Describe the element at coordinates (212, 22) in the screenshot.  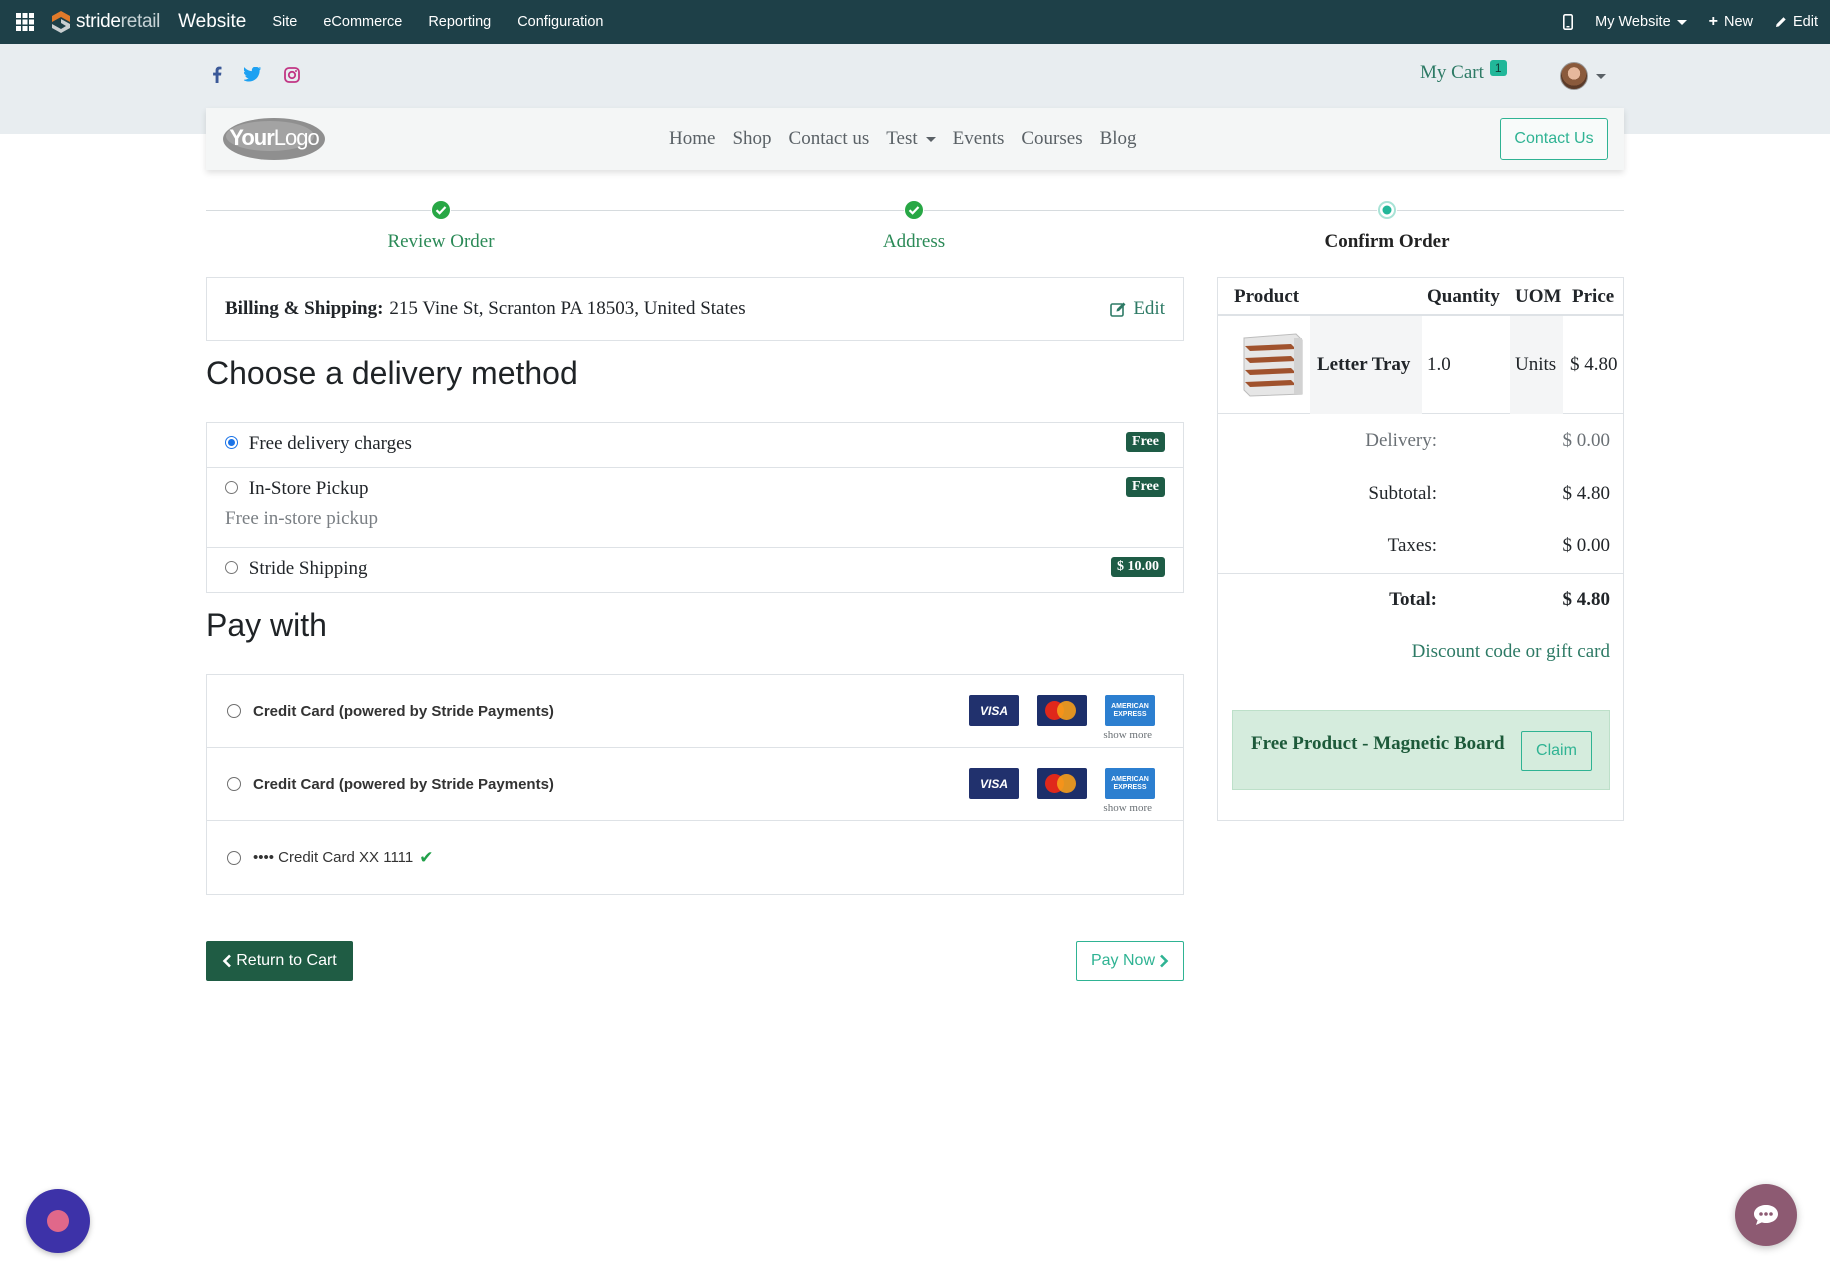
I see `app-name: Website` at that location.